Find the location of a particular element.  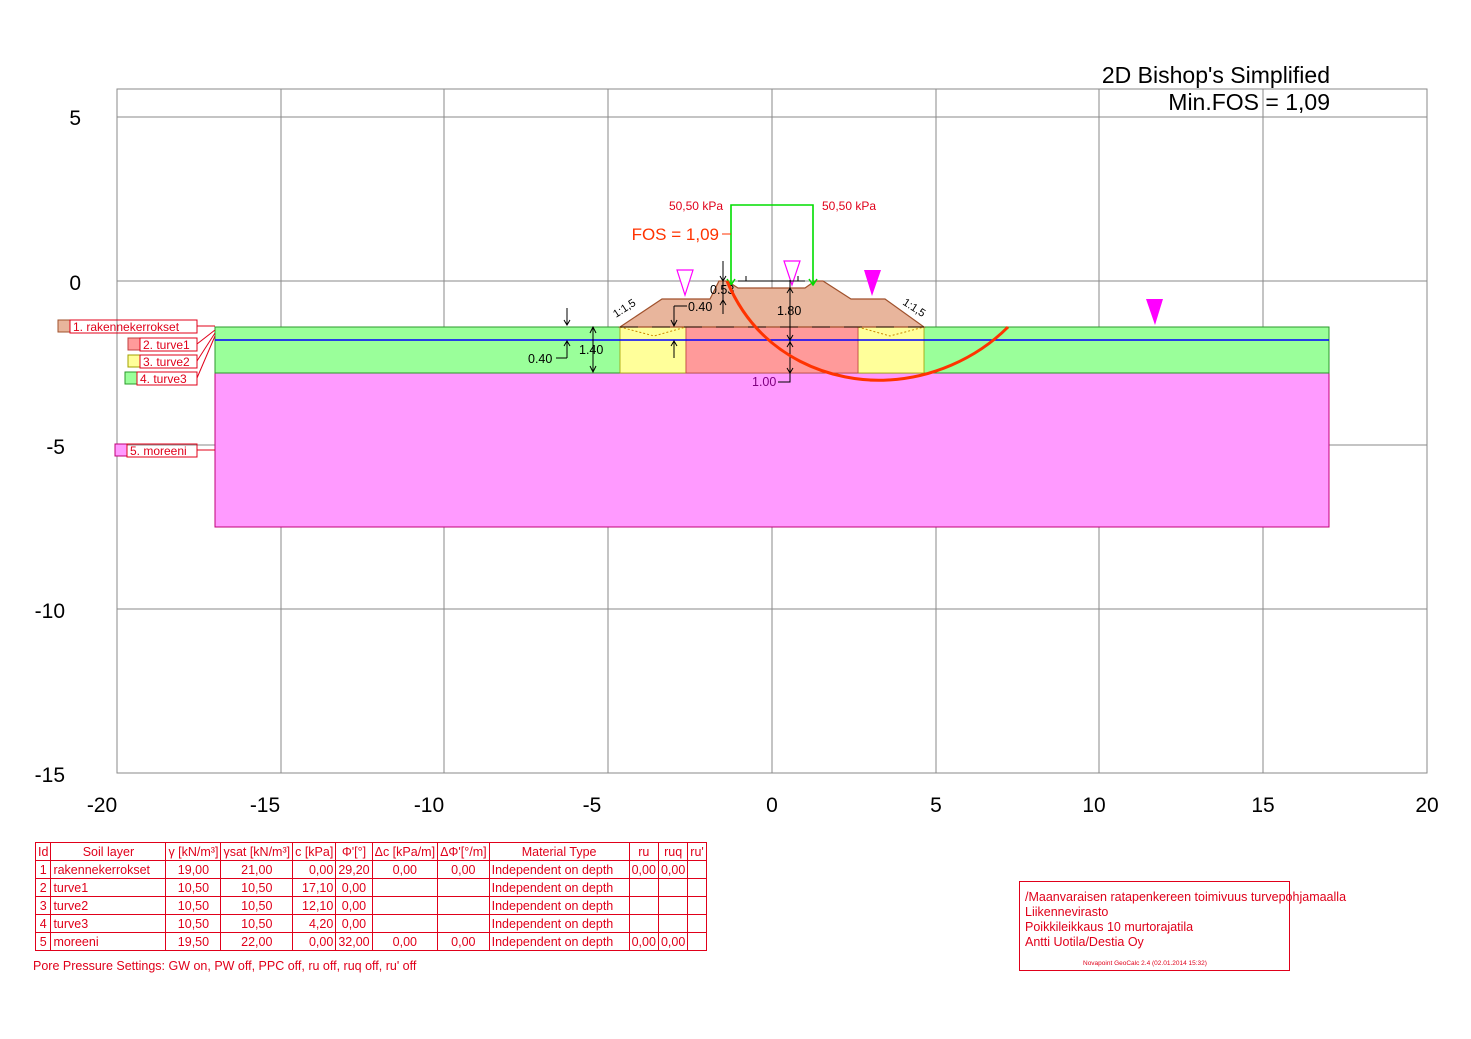

dim-label: 1.80 is located at coordinates (789, 311).